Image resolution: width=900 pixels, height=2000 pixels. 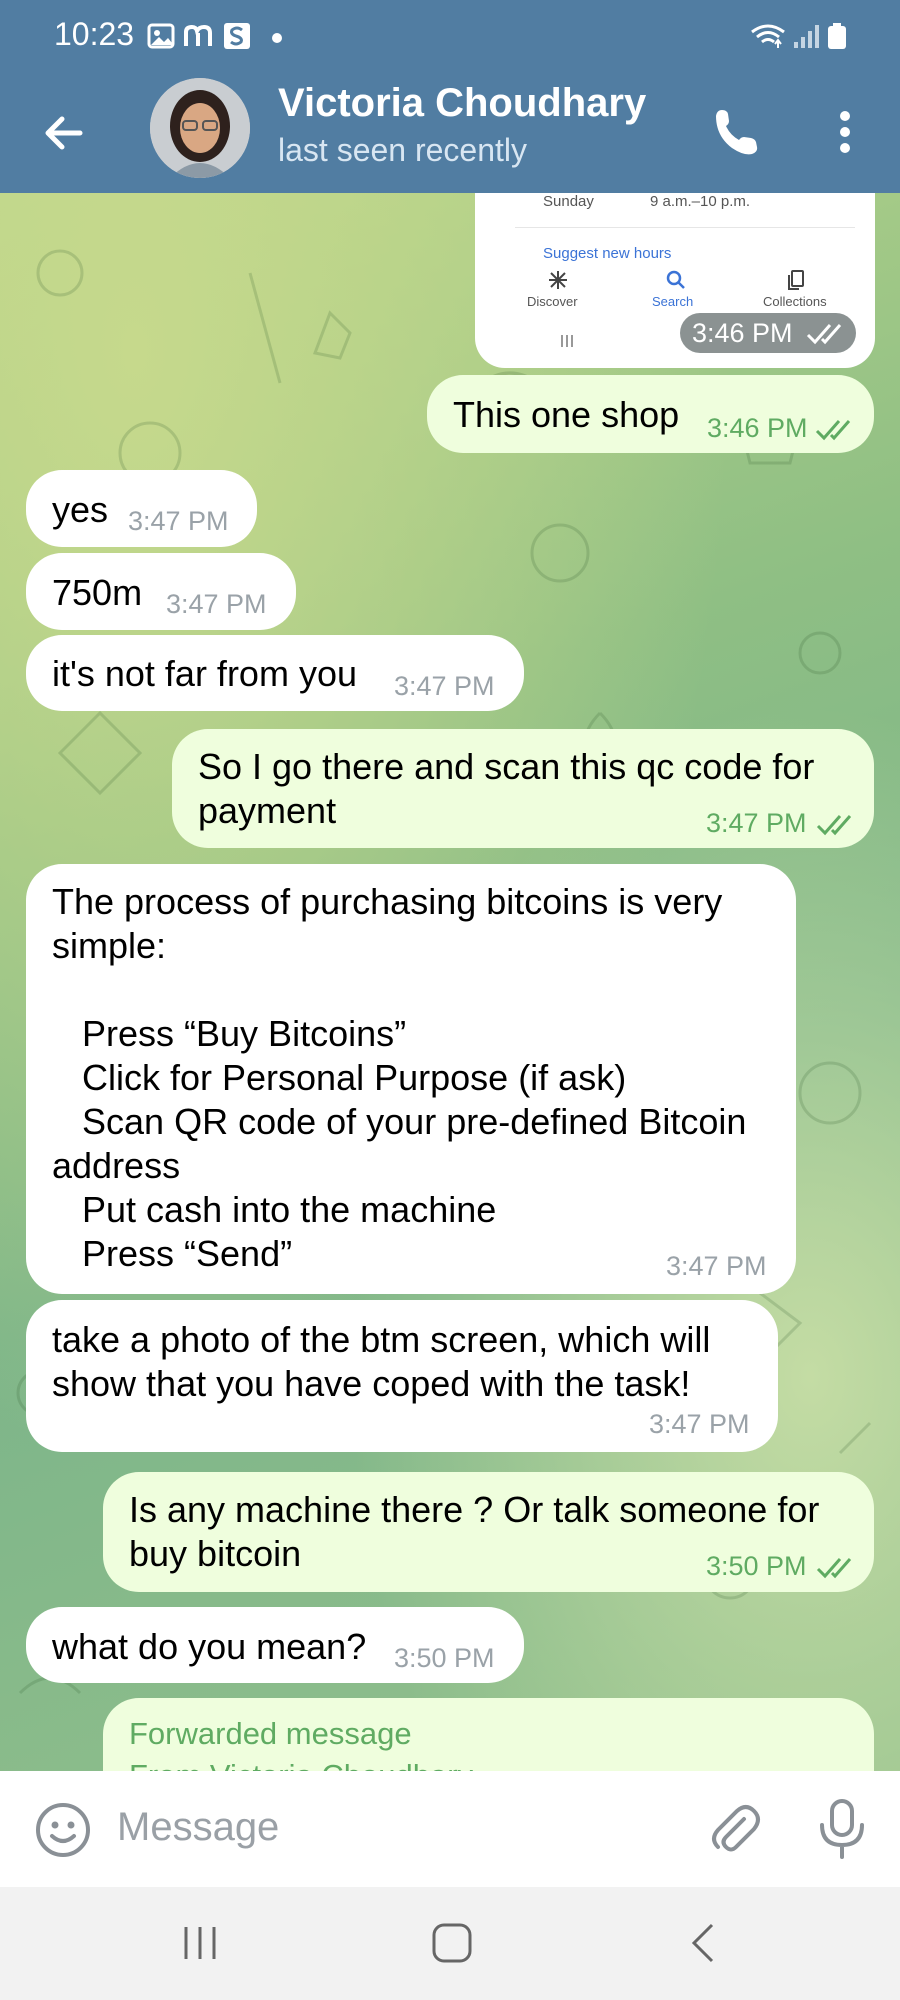 I want to click on status-bar: 10:23, so click(x=450, y=37).